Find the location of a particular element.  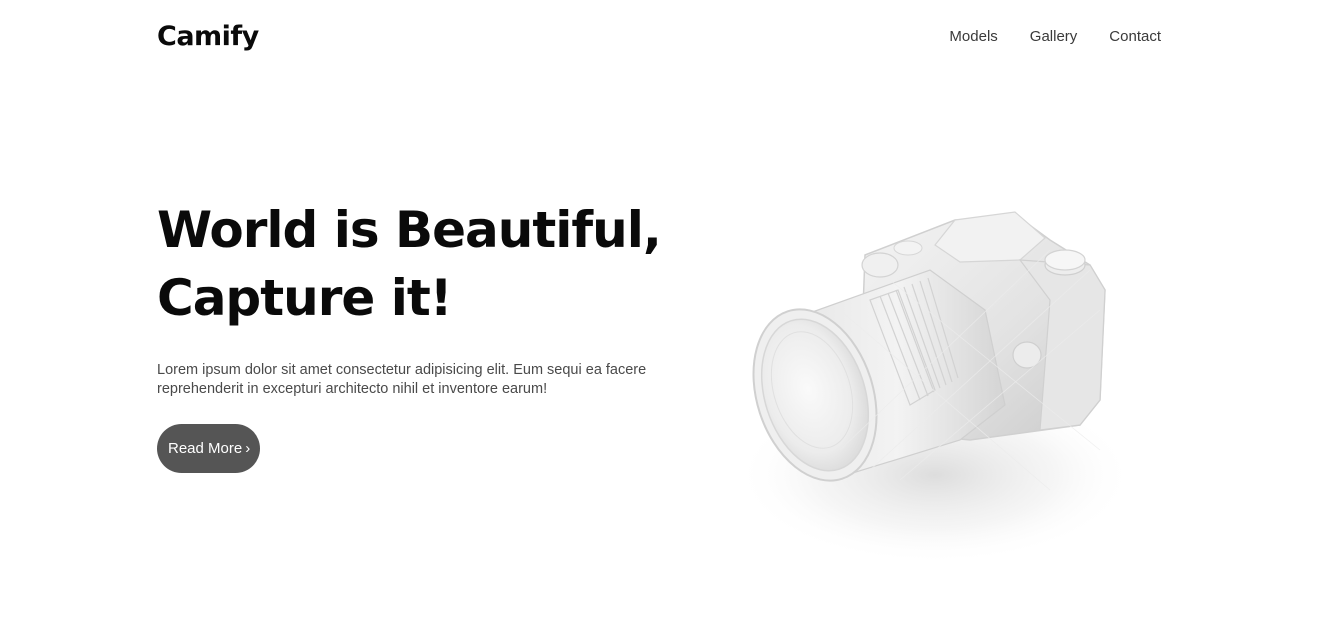

nav-link-contact: Contact is located at coordinates (1135, 36).